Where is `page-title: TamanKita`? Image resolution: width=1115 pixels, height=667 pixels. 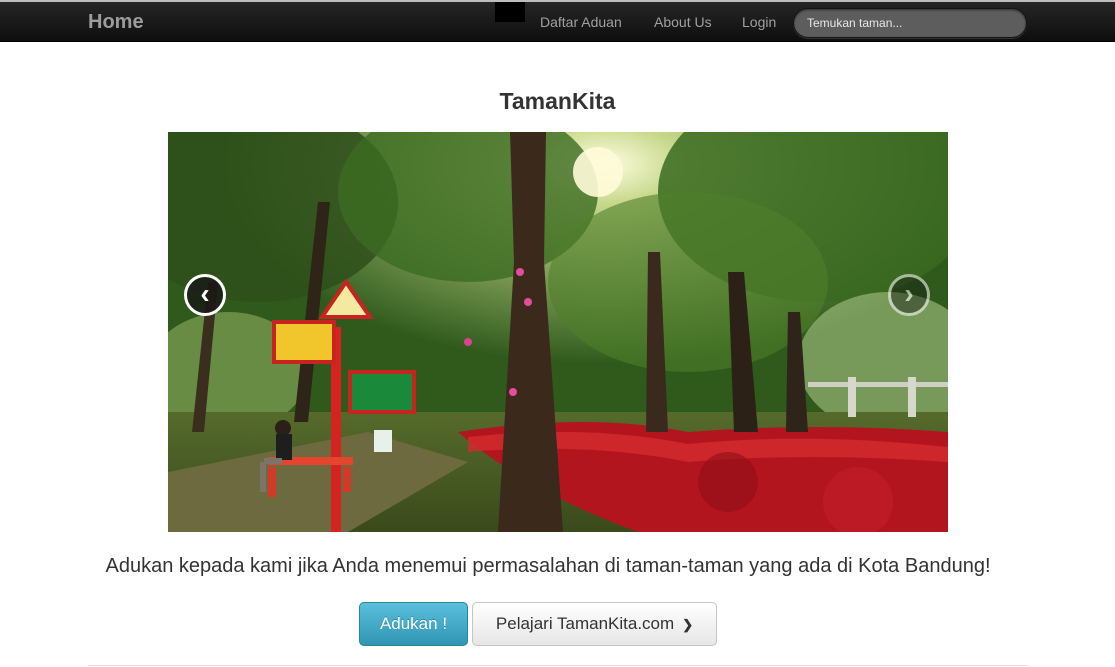
page-title: TamanKita is located at coordinates (557, 101).